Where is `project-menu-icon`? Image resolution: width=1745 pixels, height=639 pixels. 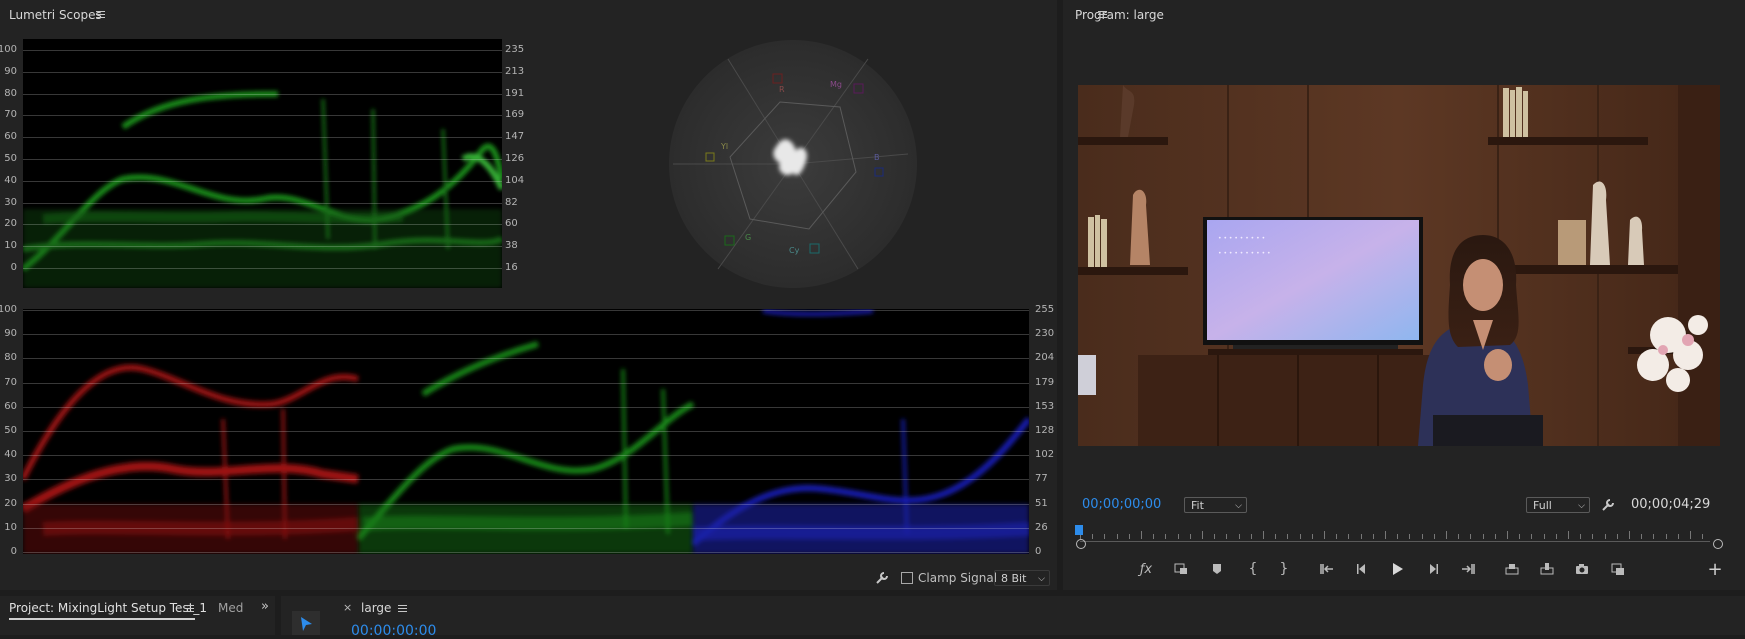 project-menu-icon is located at coordinates (189, 609).